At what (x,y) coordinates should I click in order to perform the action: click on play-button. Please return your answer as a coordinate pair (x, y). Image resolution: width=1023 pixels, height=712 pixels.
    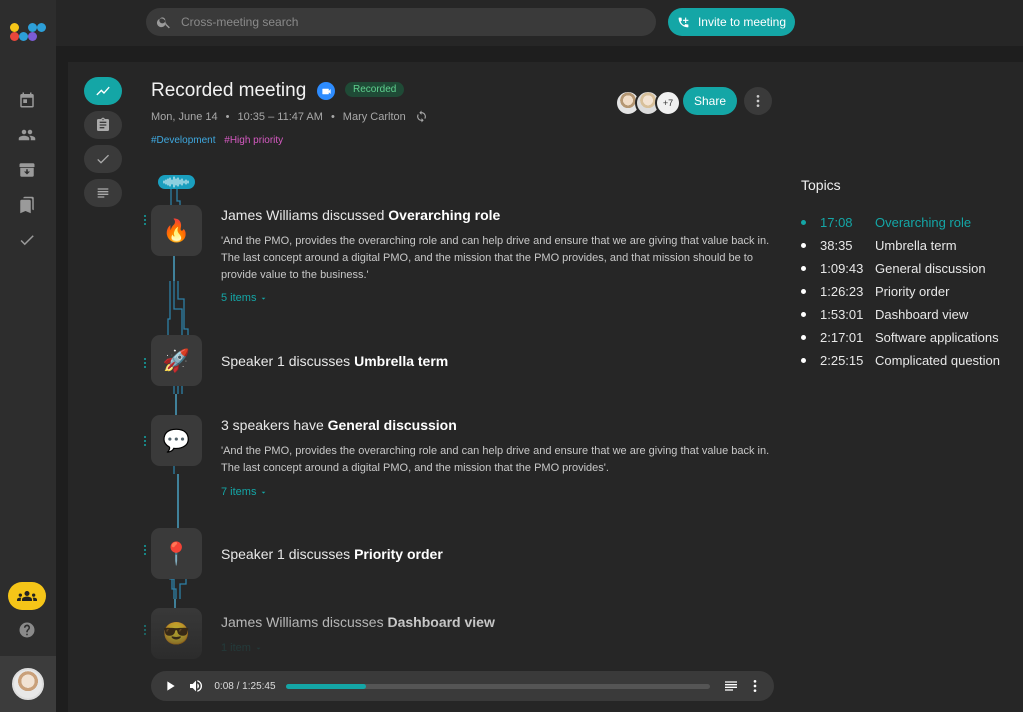
    Looking at the image, I should click on (170, 686).